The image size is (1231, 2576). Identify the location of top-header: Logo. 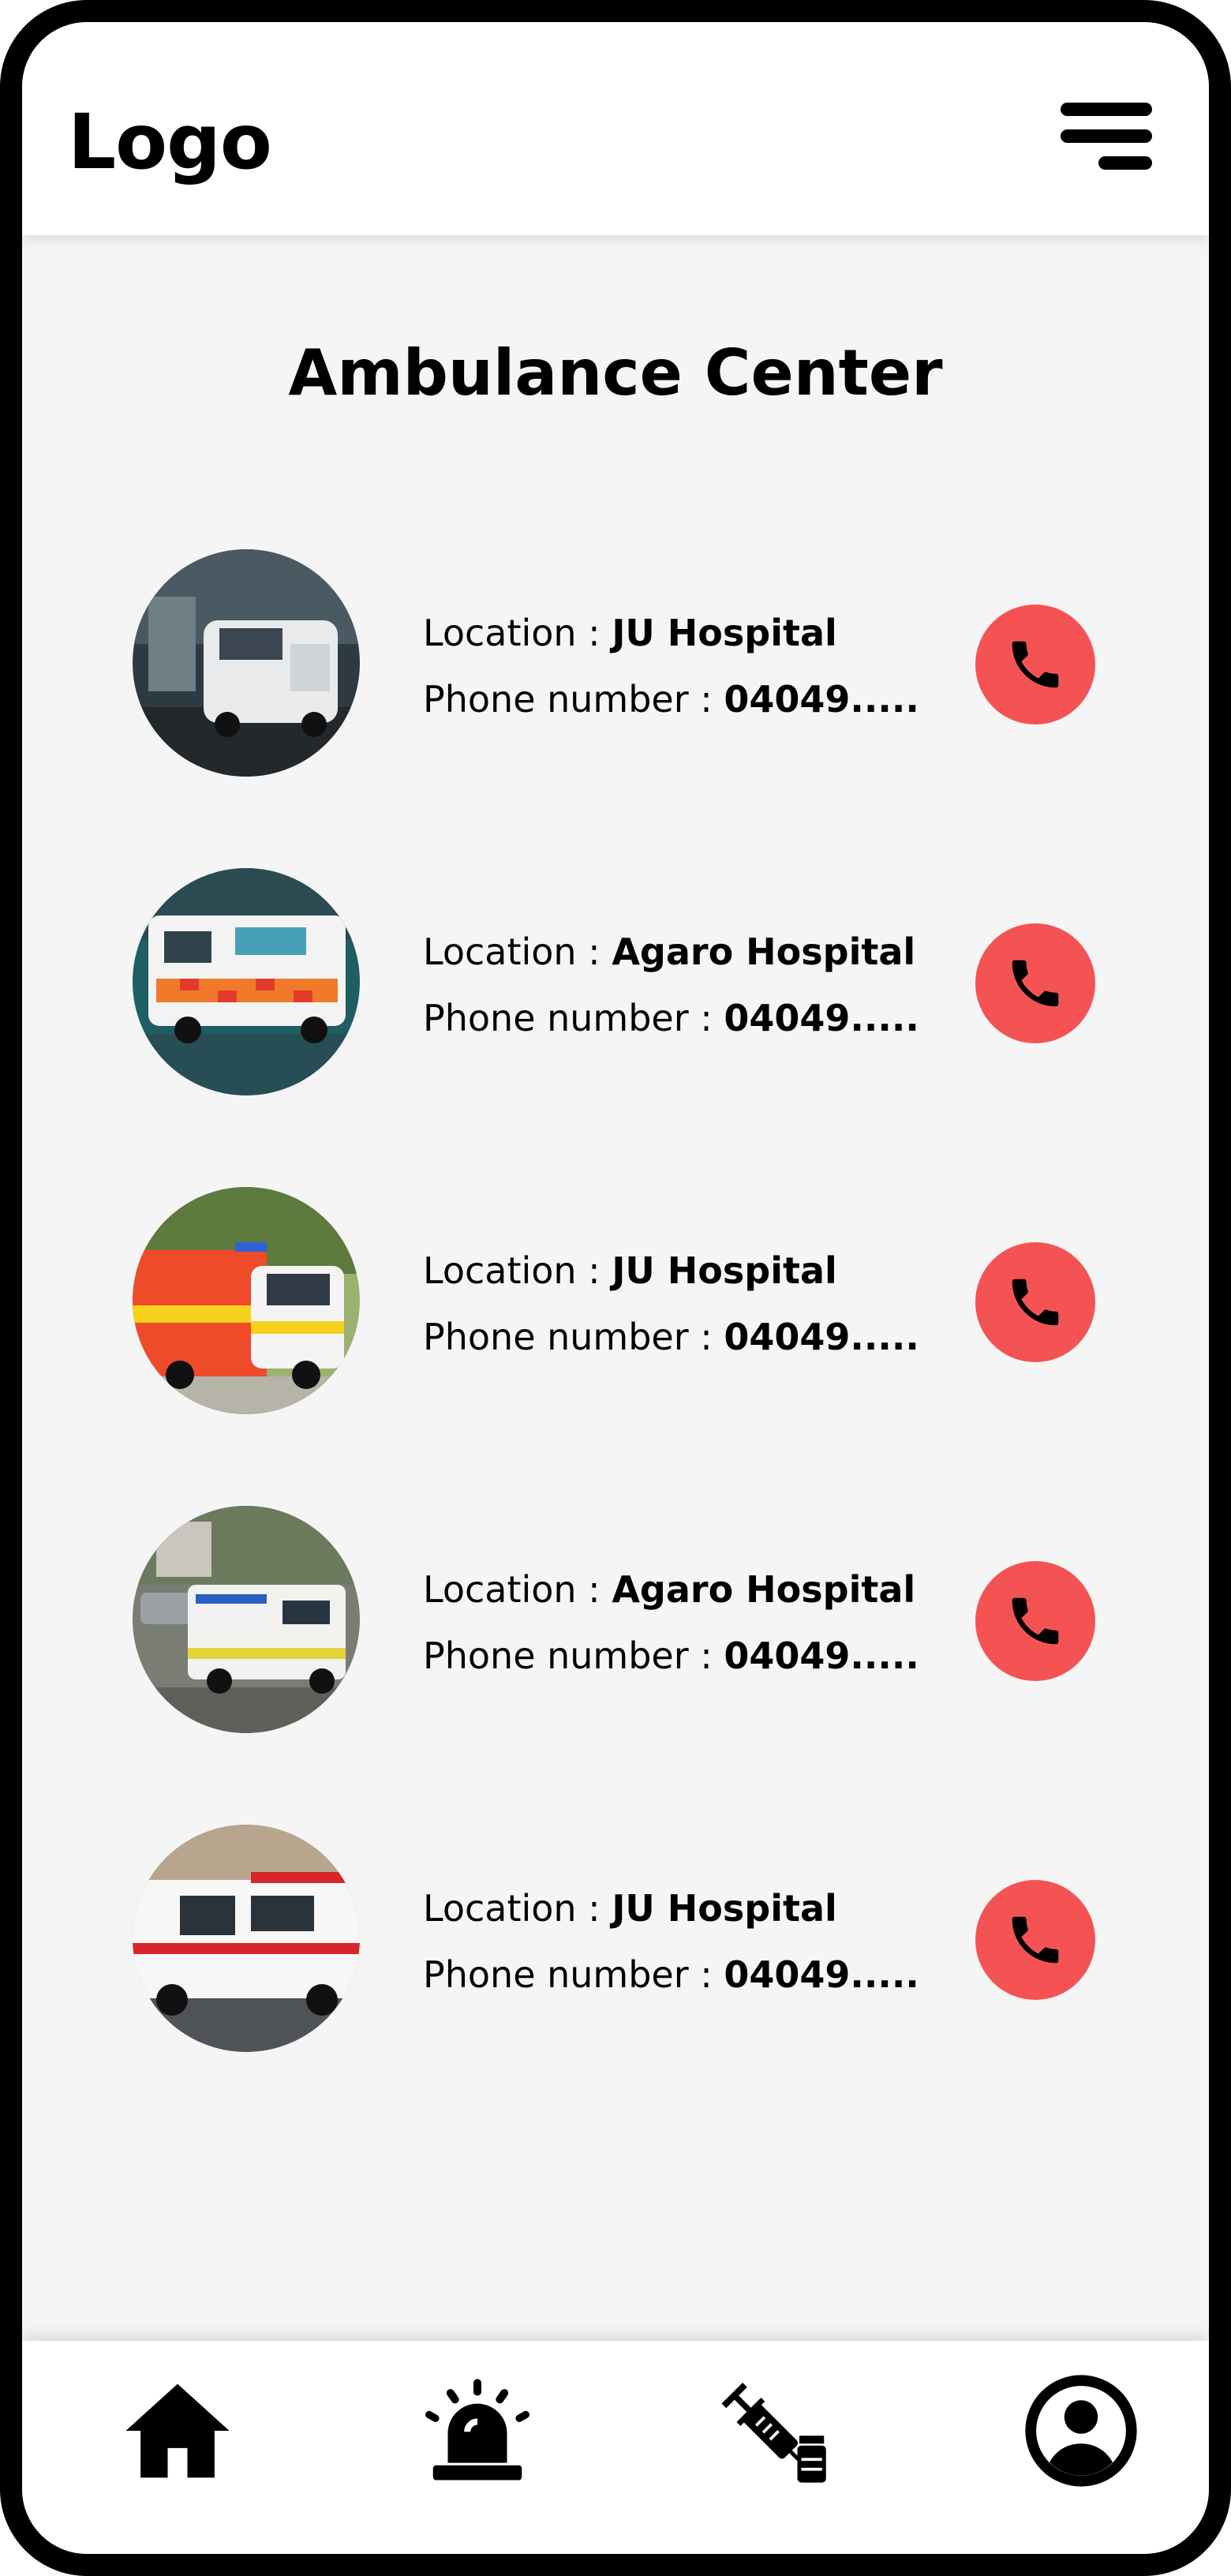
(615, 128).